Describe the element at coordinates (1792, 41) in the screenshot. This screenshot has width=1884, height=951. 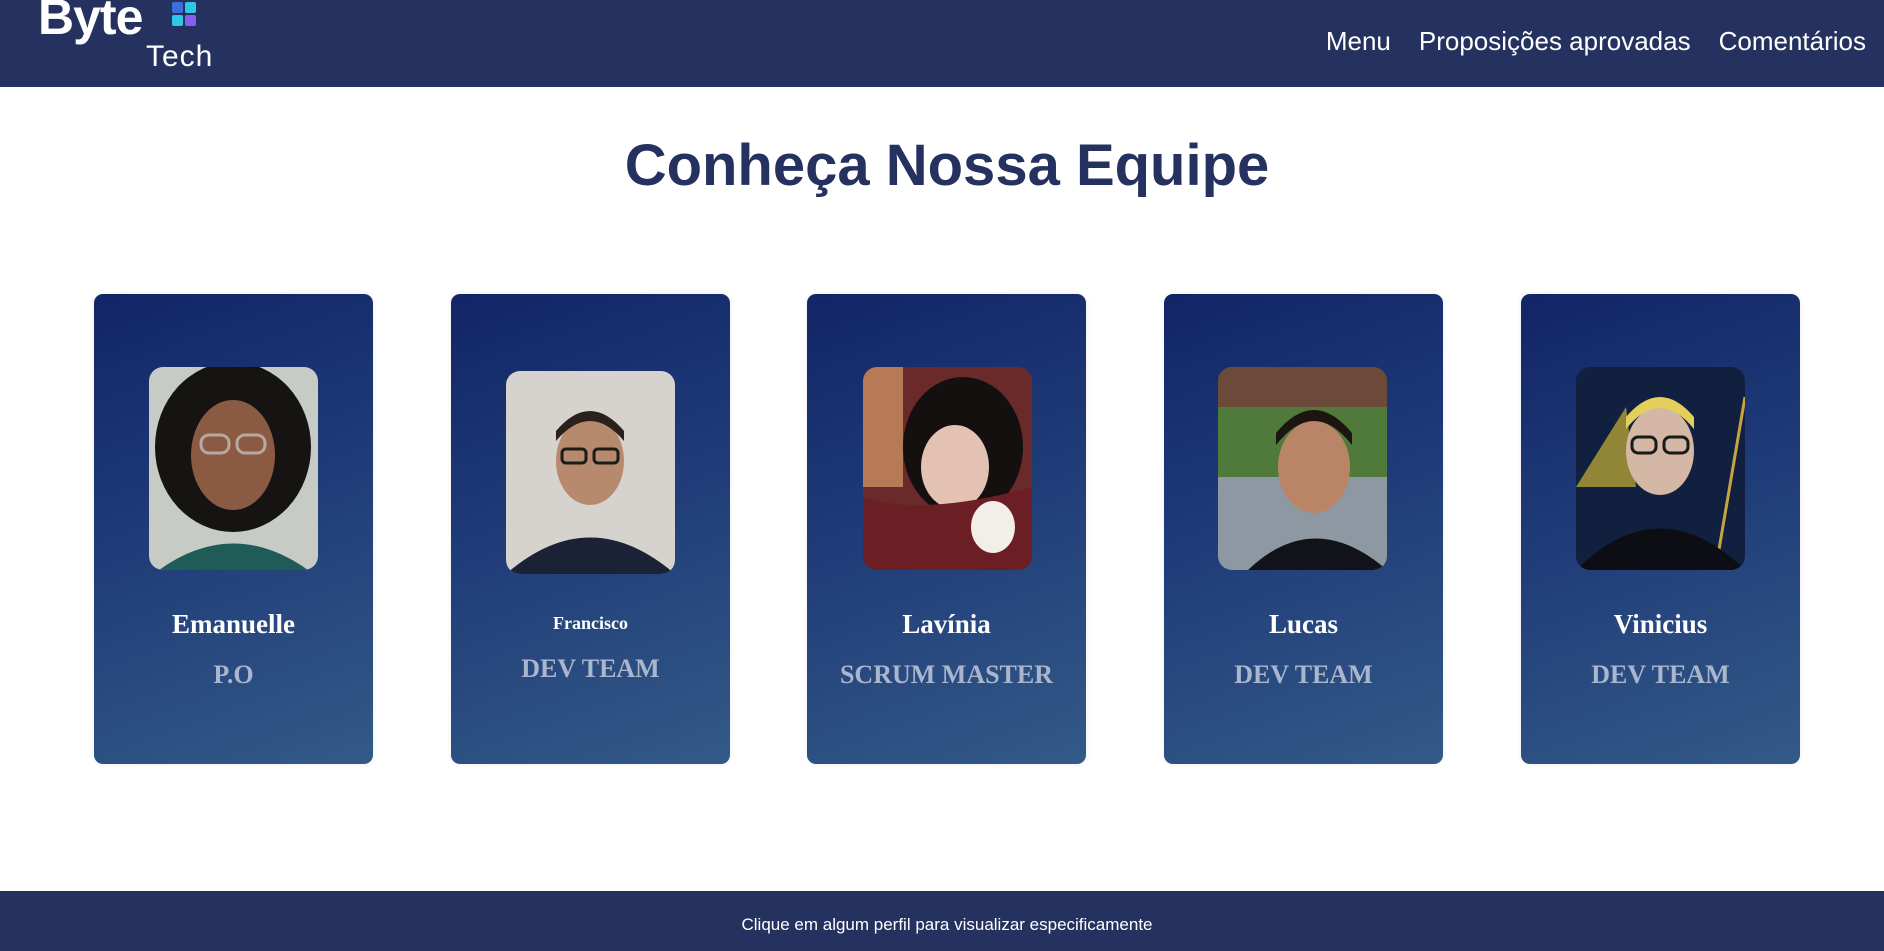
I see `nav-link-comentarios: Comentários` at that location.